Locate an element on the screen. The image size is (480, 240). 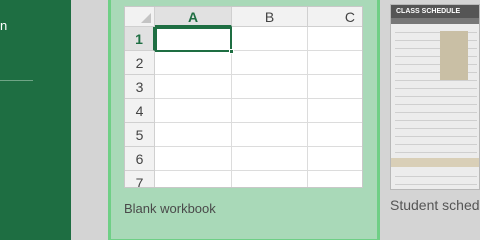
column-header-c: C is located at coordinates (335, 17).